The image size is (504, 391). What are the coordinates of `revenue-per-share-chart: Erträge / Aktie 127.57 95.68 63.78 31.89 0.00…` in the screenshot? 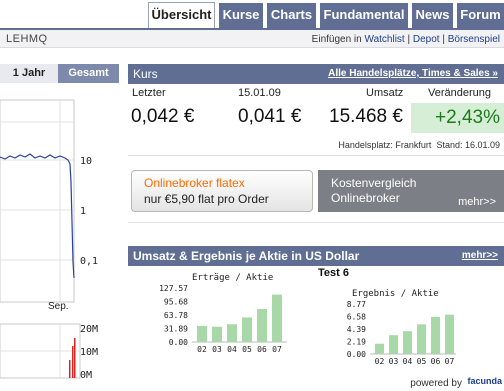 It's located at (223, 313).